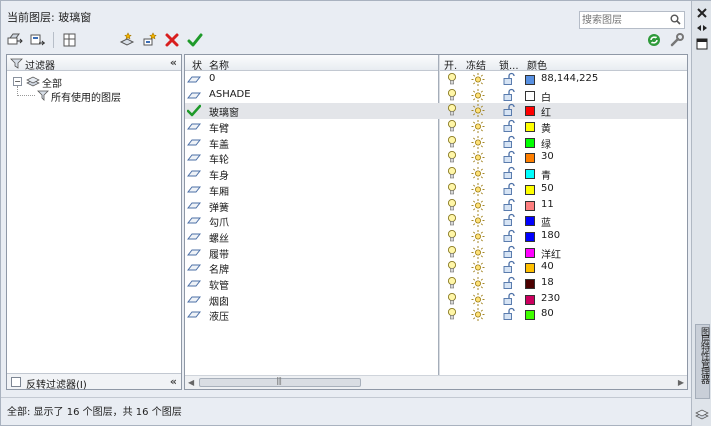  Describe the element at coordinates (219, 315) in the screenshot. I see `layer-name: 液压` at that location.